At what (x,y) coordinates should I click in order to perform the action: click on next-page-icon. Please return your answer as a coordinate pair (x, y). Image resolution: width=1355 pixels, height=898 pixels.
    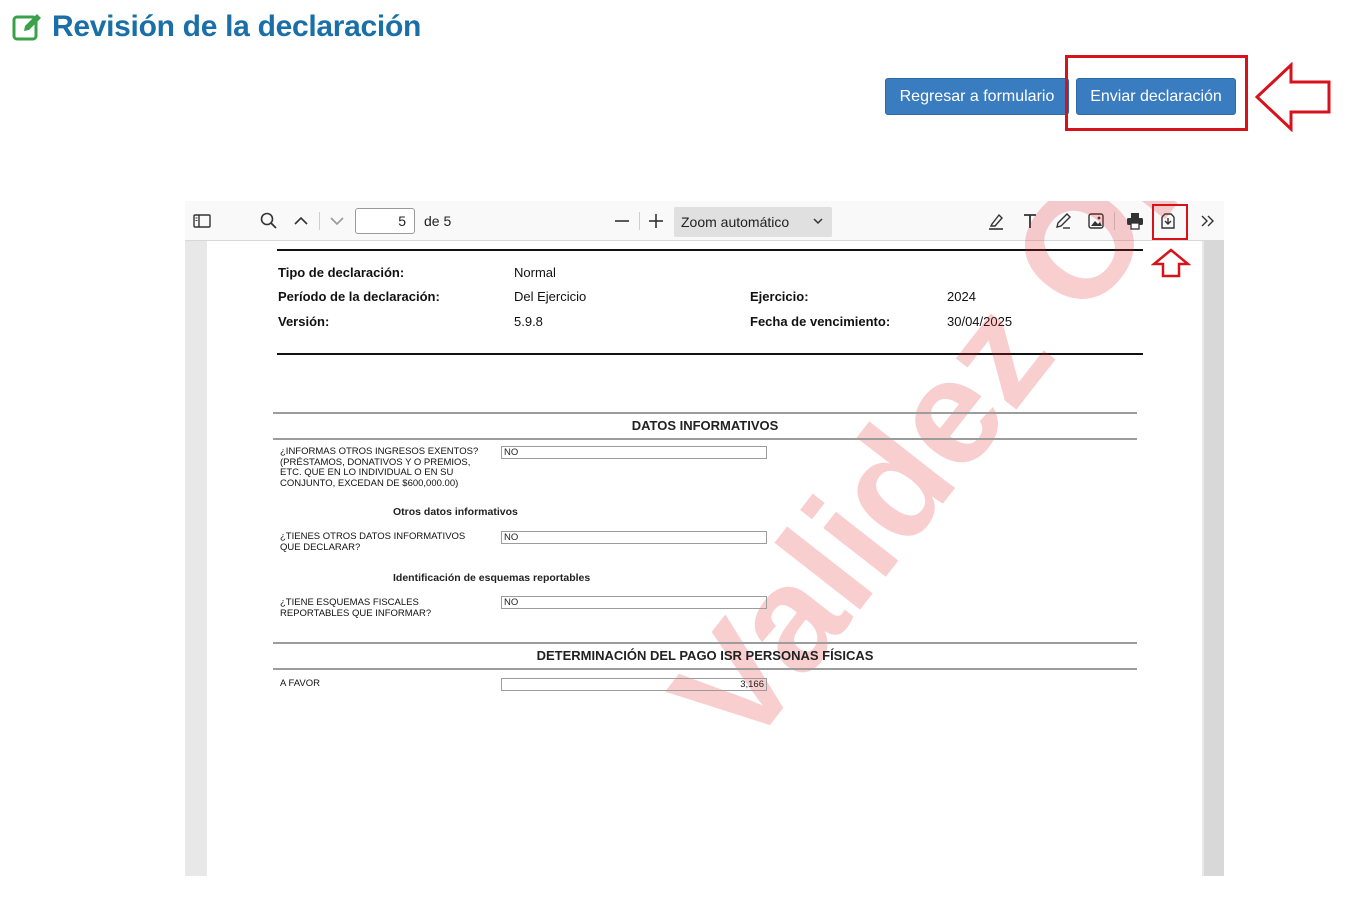
    Looking at the image, I should click on (337, 221).